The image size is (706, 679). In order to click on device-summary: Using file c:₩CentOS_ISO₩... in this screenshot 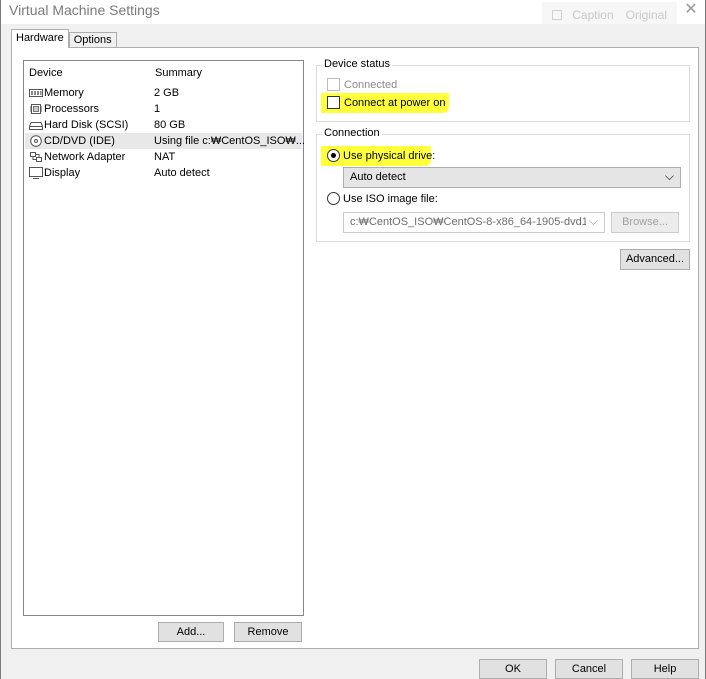, I will do `click(229, 141)`.